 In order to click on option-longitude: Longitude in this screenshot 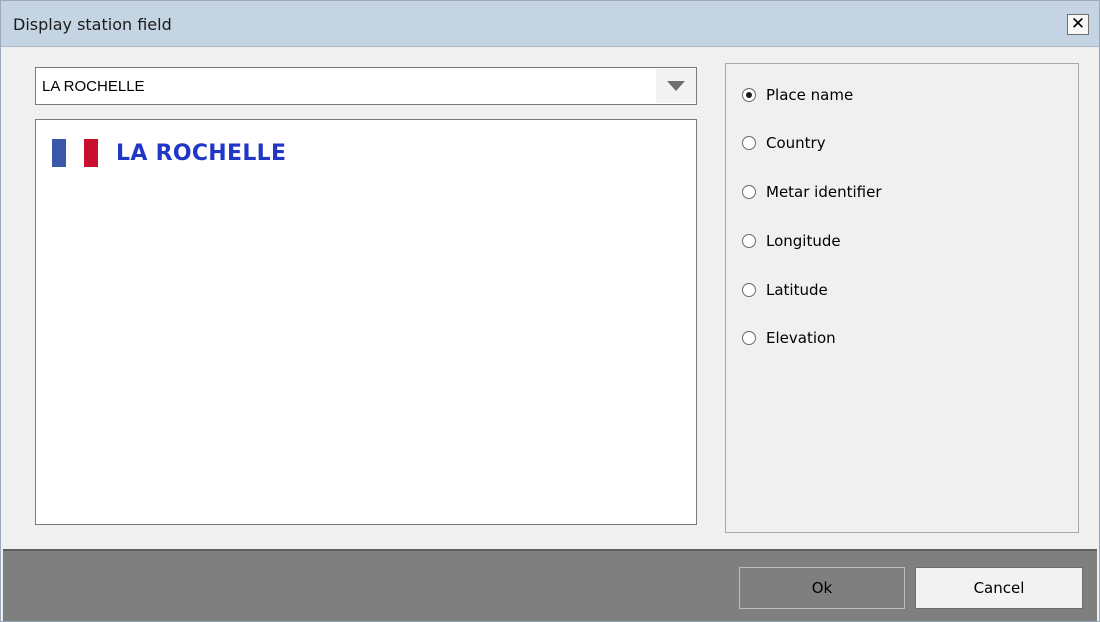, I will do `click(791, 241)`.